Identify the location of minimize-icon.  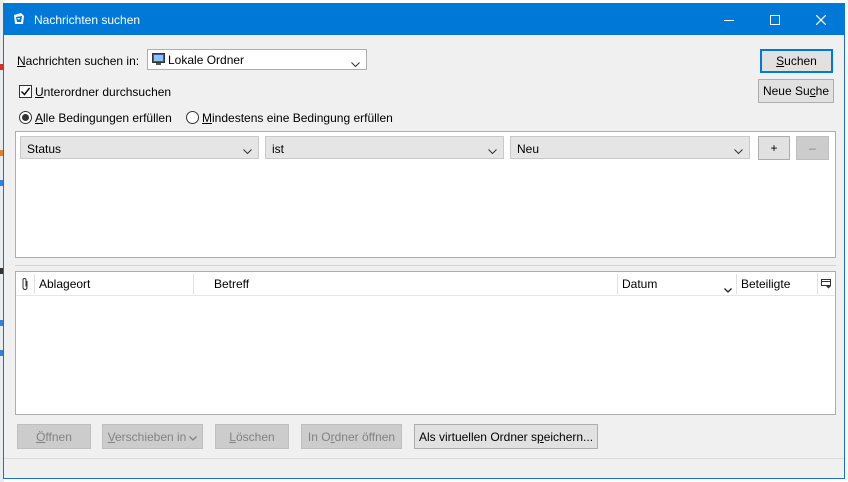
(729, 20).